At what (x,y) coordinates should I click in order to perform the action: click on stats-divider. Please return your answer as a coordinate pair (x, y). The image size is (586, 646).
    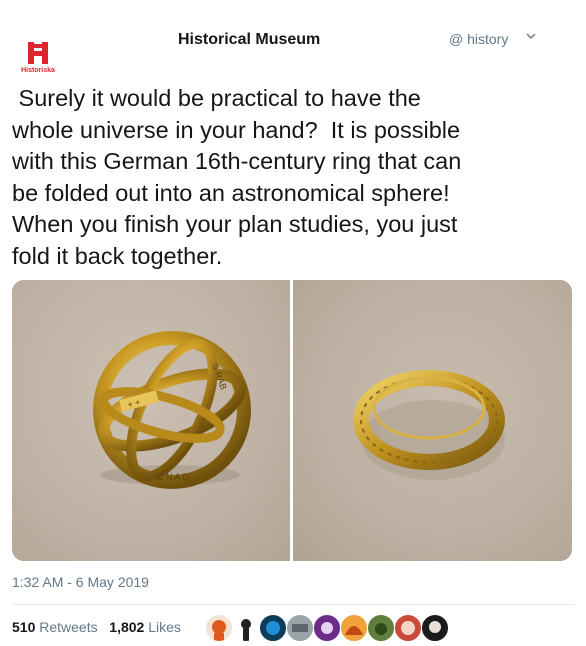
    Looking at the image, I should click on (293, 604).